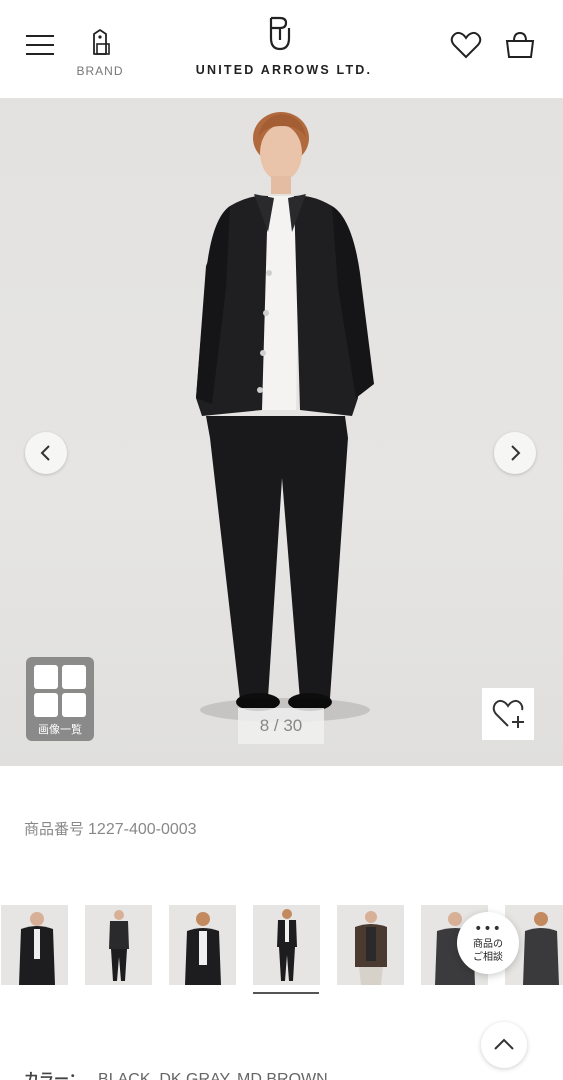 The image size is (563, 1080). Describe the element at coordinates (488, 929) in the screenshot. I see `more-dots-icon: •••` at that location.